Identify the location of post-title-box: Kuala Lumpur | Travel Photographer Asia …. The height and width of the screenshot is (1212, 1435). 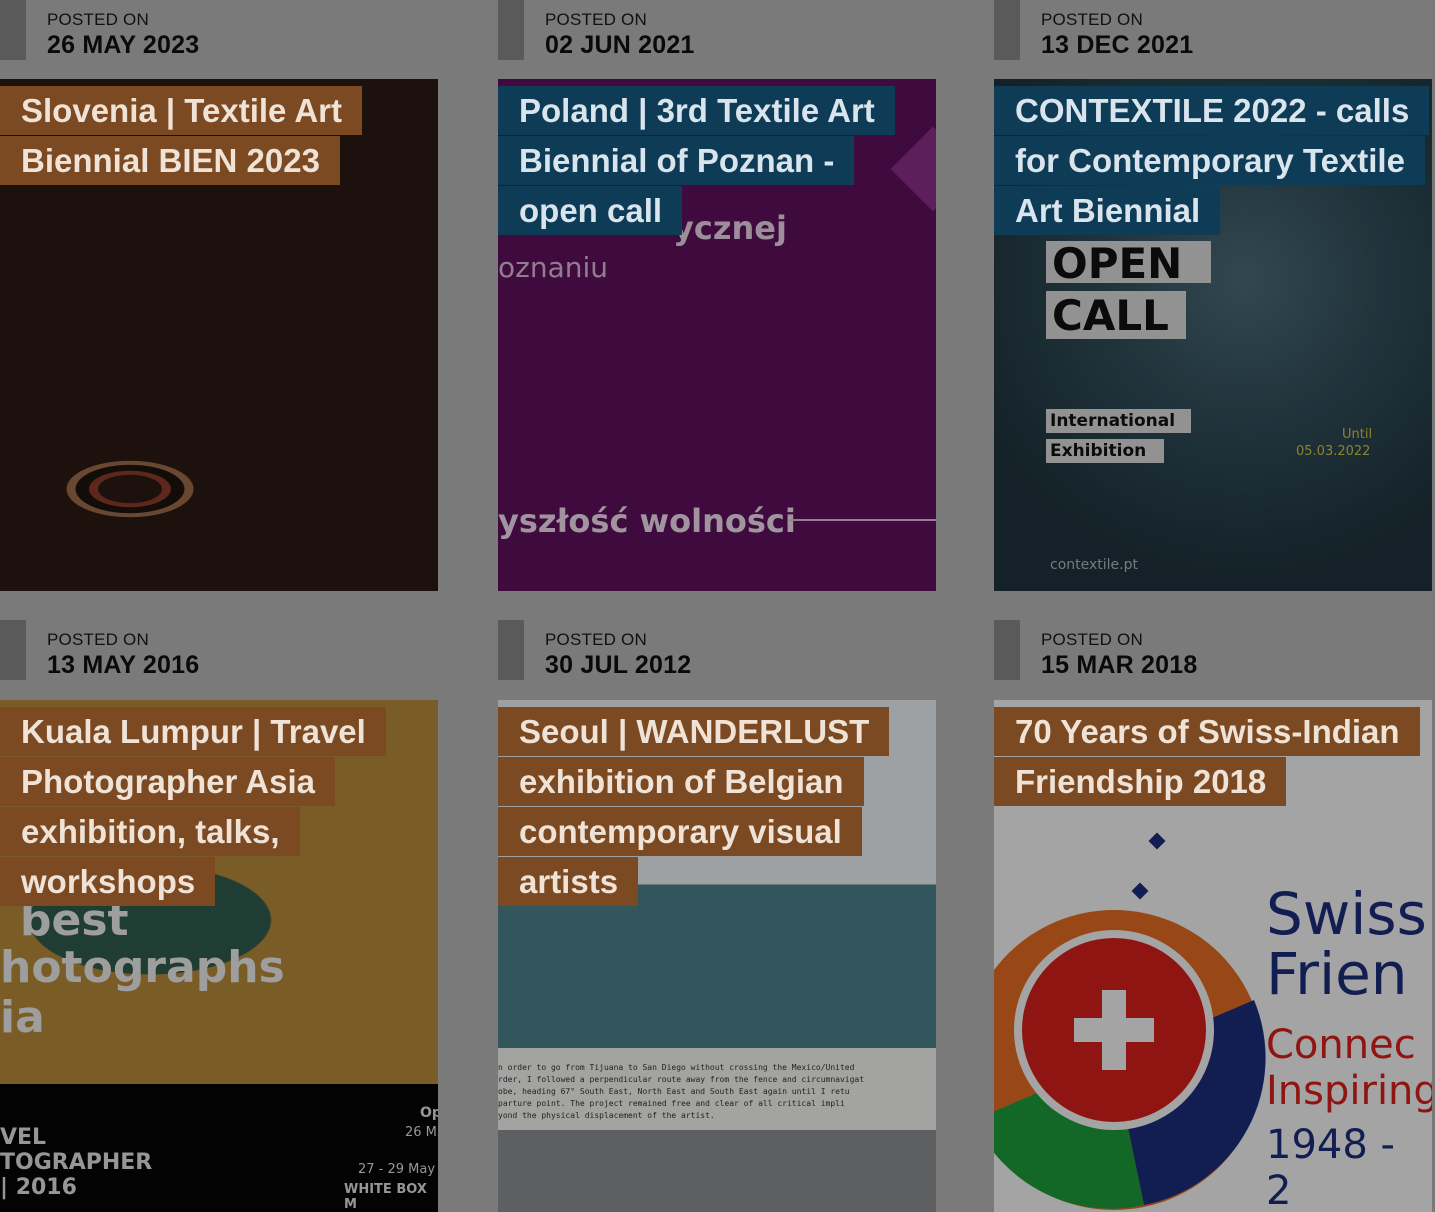
(210, 807).